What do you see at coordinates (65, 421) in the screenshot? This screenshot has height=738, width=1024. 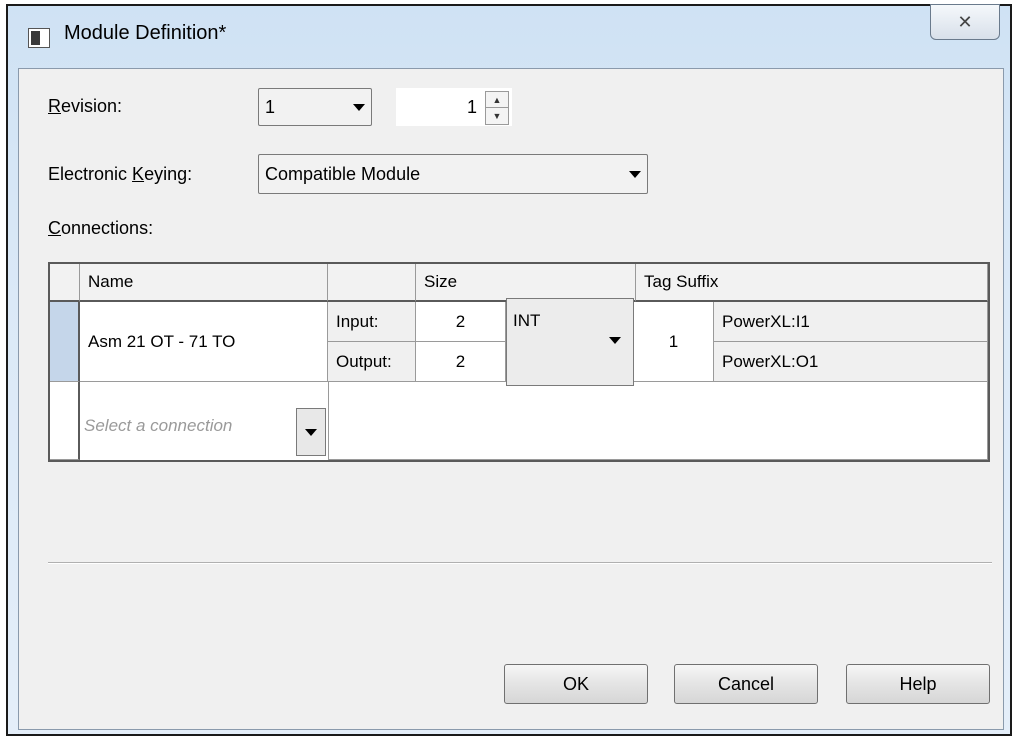 I see `new-row-selector` at bounding box center [65, 421].